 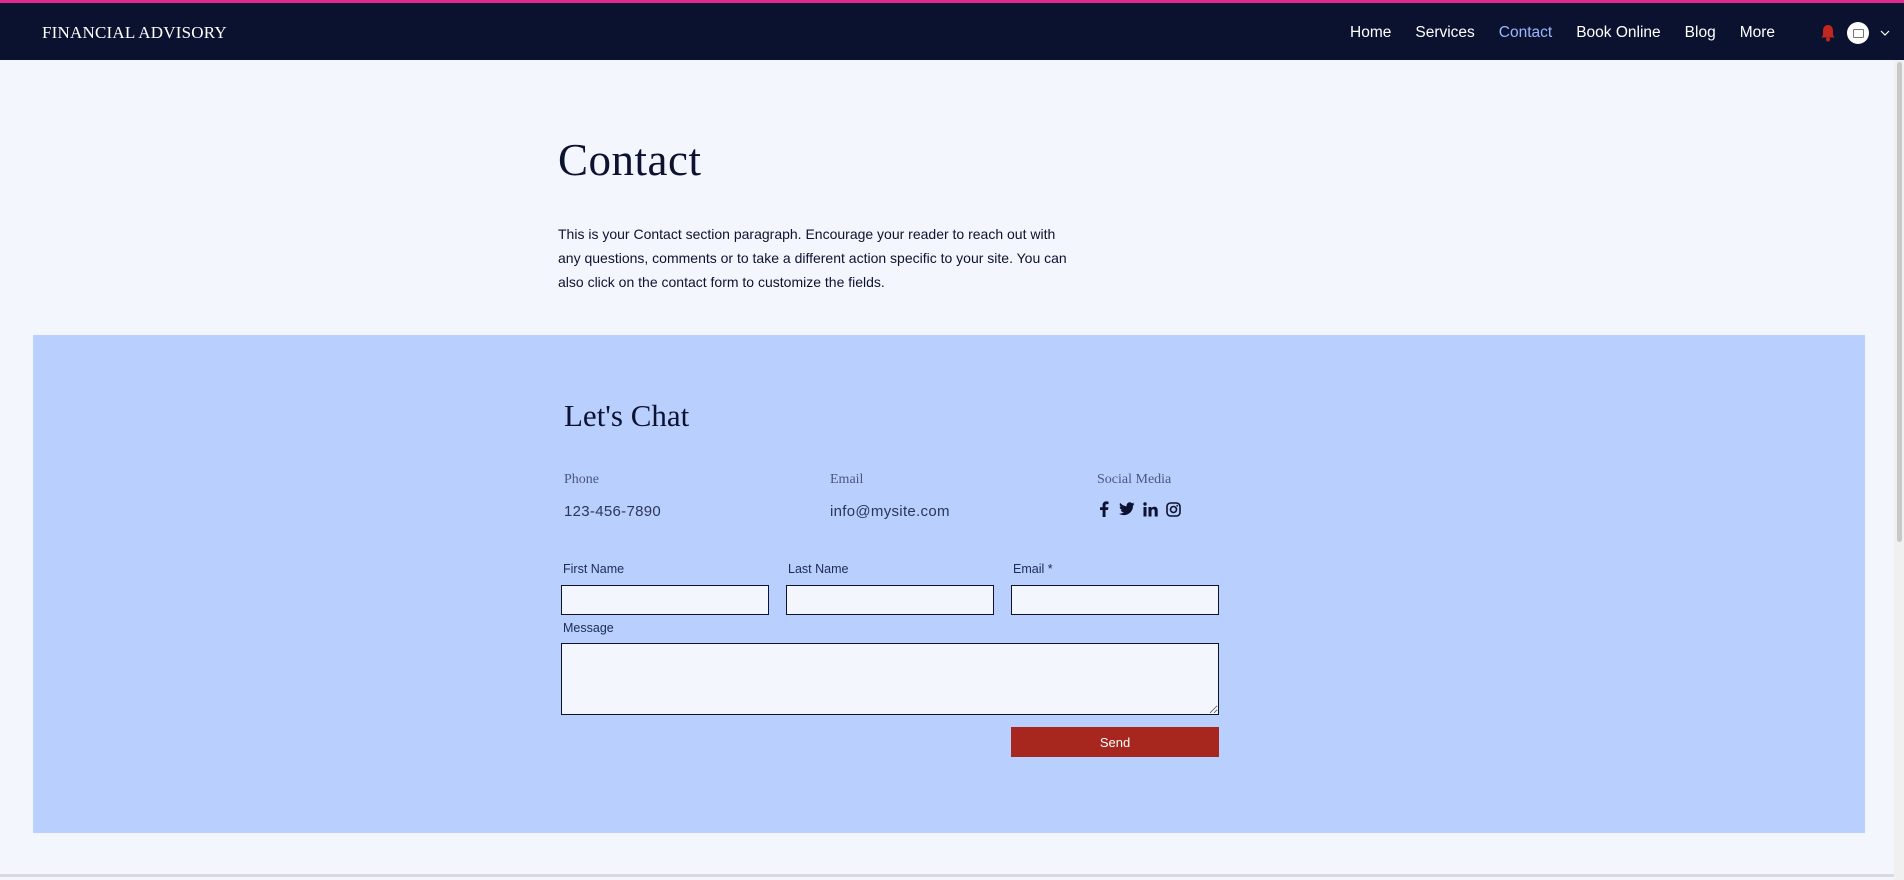 I want to click on page-bottom-divider, so click(x=947, y=875).